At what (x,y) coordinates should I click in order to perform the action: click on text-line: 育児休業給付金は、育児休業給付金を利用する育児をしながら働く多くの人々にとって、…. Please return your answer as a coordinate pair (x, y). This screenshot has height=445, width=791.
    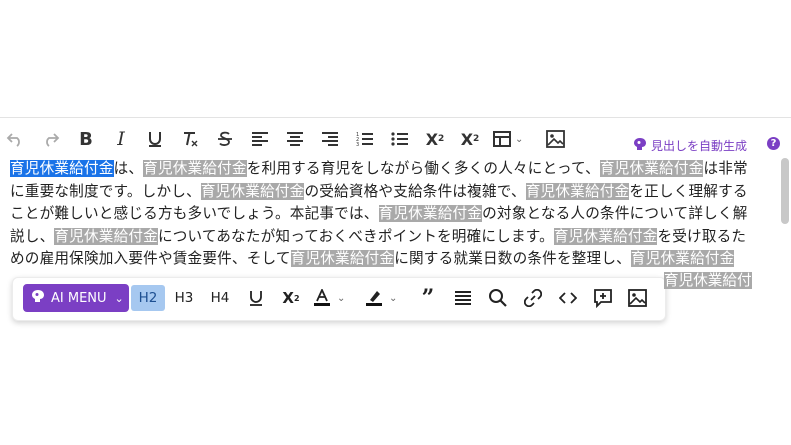
    Looking at the image, I should click on (385, 169).